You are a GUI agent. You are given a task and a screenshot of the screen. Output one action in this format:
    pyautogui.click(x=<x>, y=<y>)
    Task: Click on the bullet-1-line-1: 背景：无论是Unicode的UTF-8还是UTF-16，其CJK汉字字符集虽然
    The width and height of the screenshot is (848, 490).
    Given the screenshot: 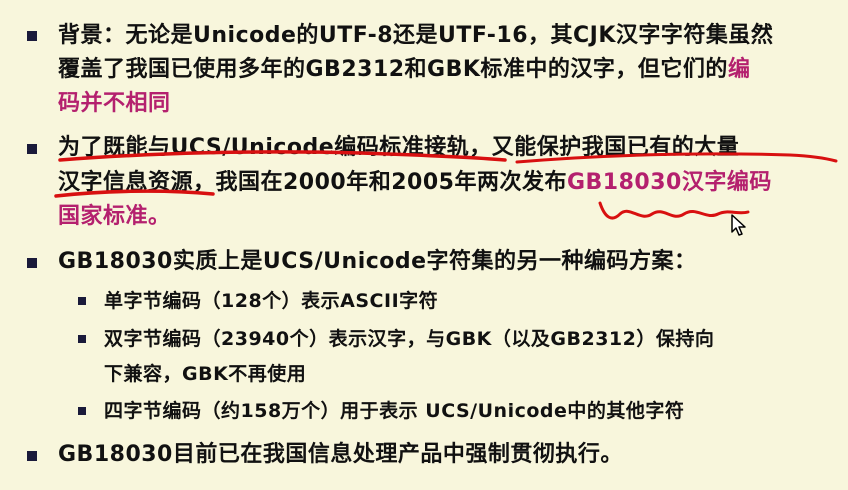 What is the action you would take?
    pyautogui.click(x=416, y=35)
    